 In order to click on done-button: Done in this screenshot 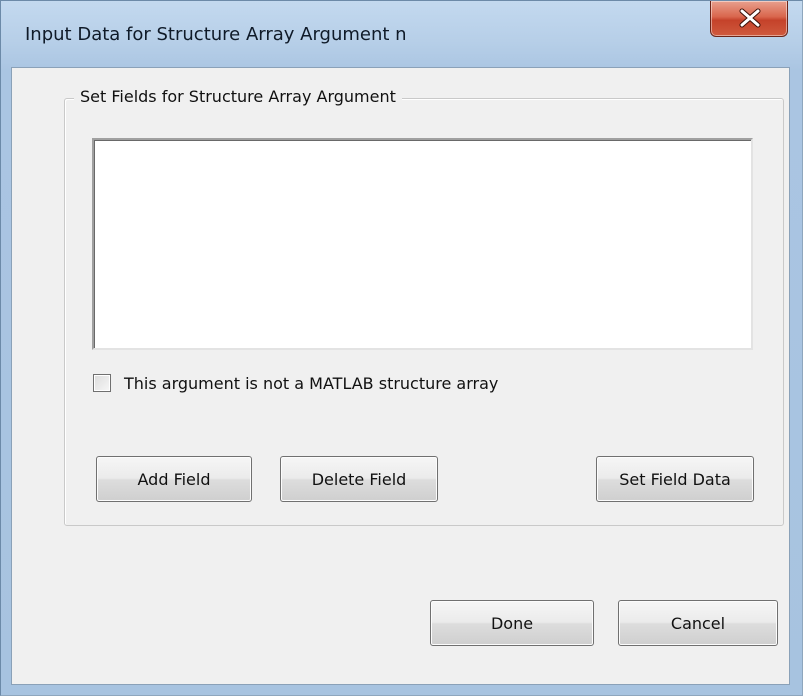, I will do `click(512, 623)`.